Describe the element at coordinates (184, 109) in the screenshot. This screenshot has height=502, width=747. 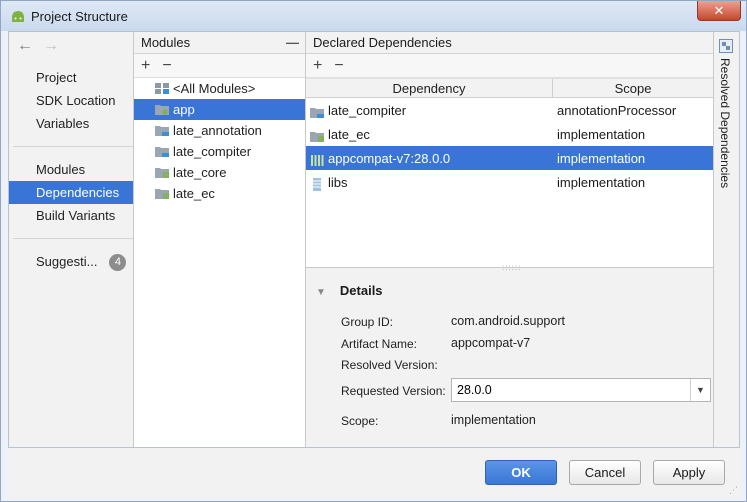
I see `module-label: app` at that location.